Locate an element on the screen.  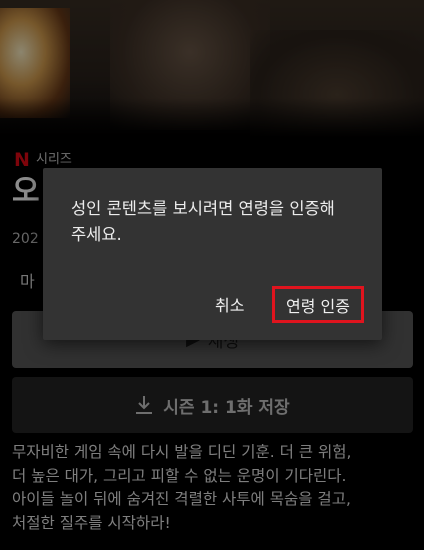
verify-age-label: 연령 인증 is located at coordinates (318, 306).